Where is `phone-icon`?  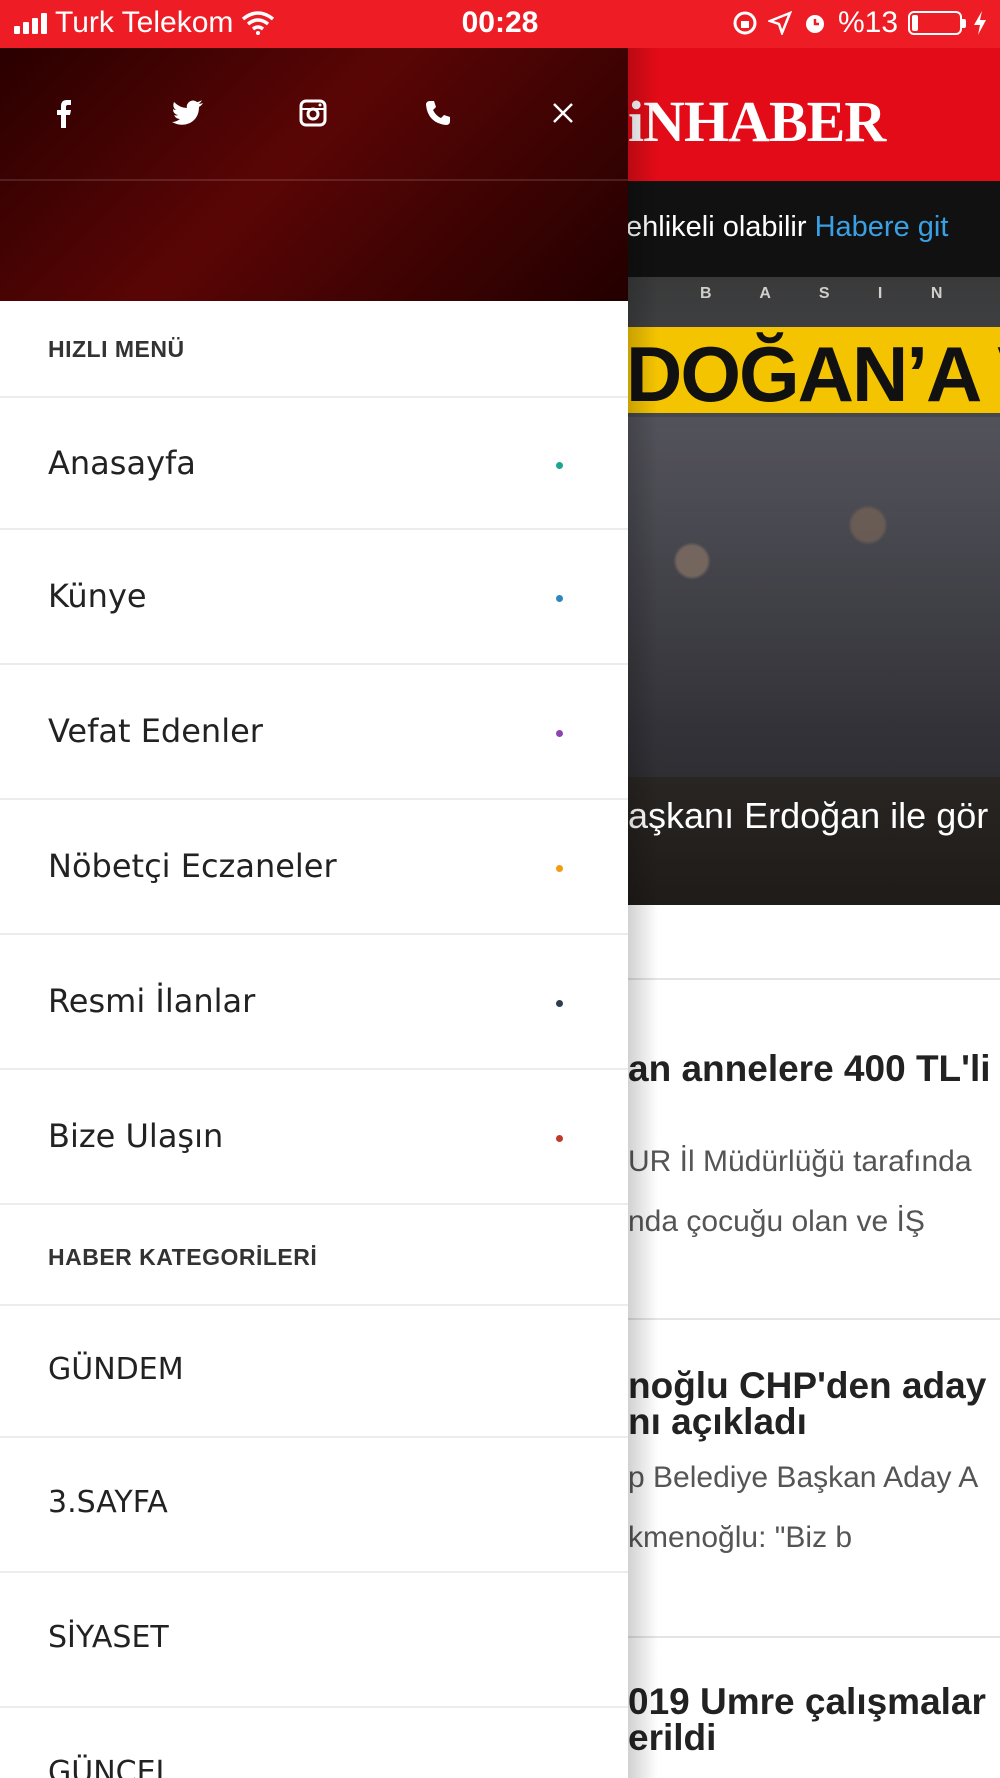 phone-icon is located at coordinates (438, 113).